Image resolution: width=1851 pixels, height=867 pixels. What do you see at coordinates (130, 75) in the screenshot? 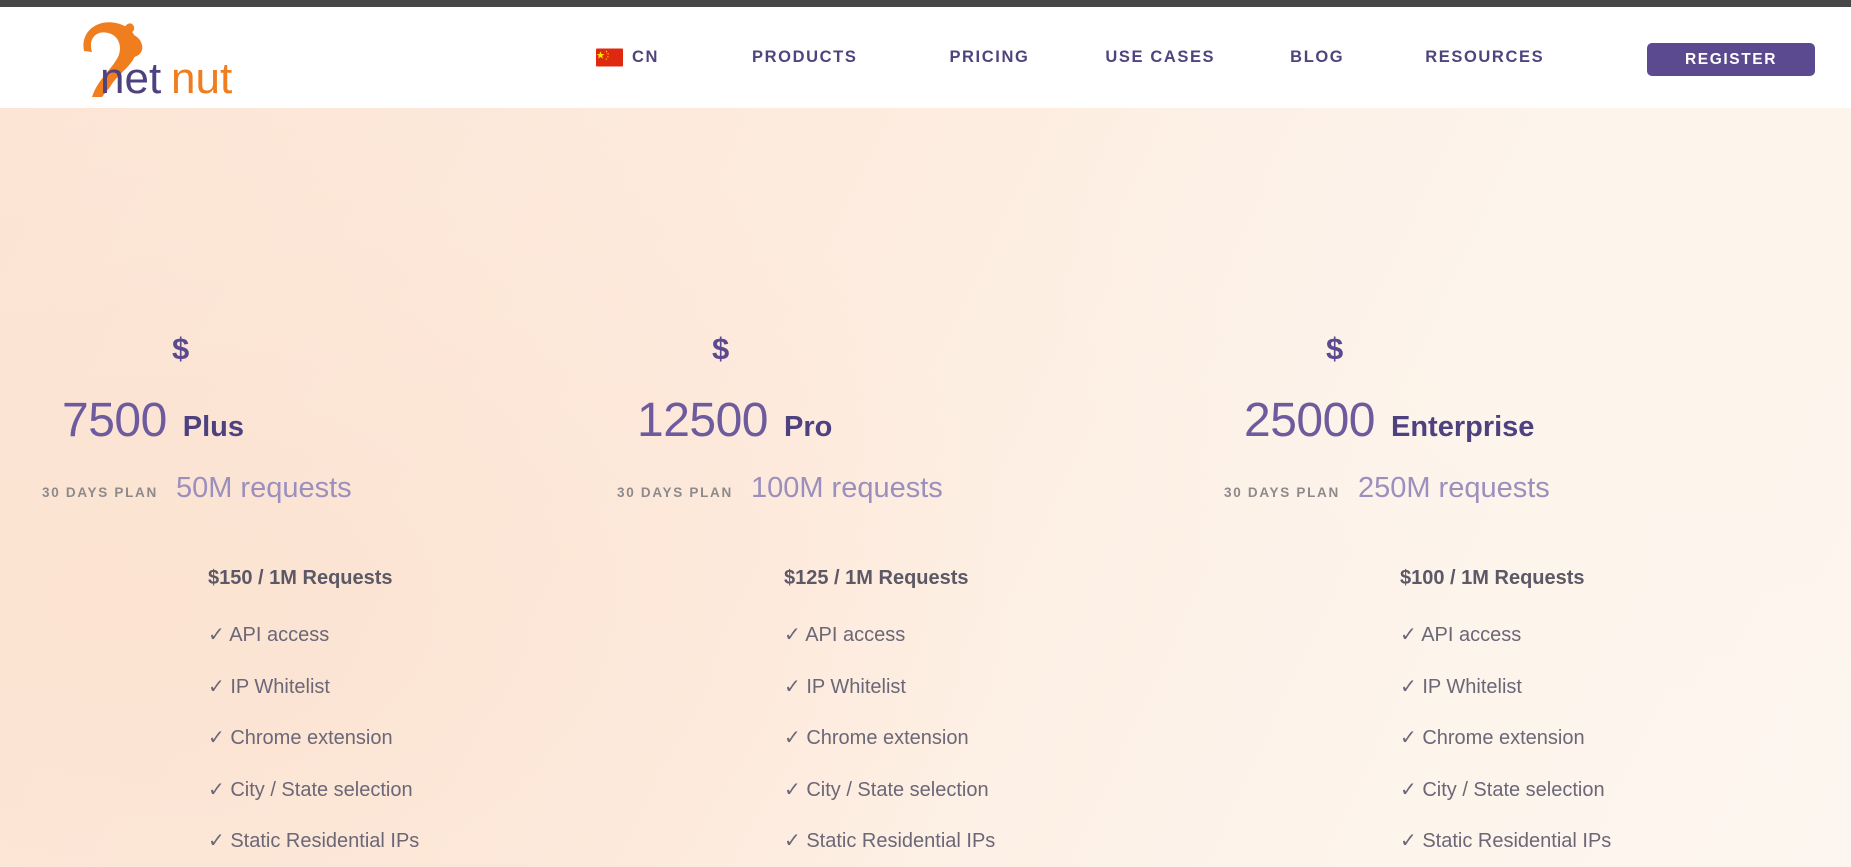
I see `logo-text-net: net` at bounding box center [130, 75].